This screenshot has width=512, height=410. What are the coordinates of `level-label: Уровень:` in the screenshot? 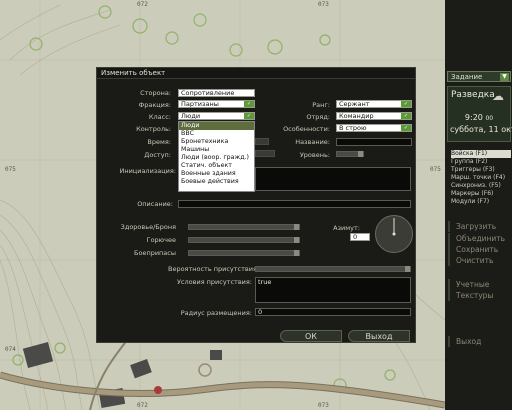 It's located at (314, 155).